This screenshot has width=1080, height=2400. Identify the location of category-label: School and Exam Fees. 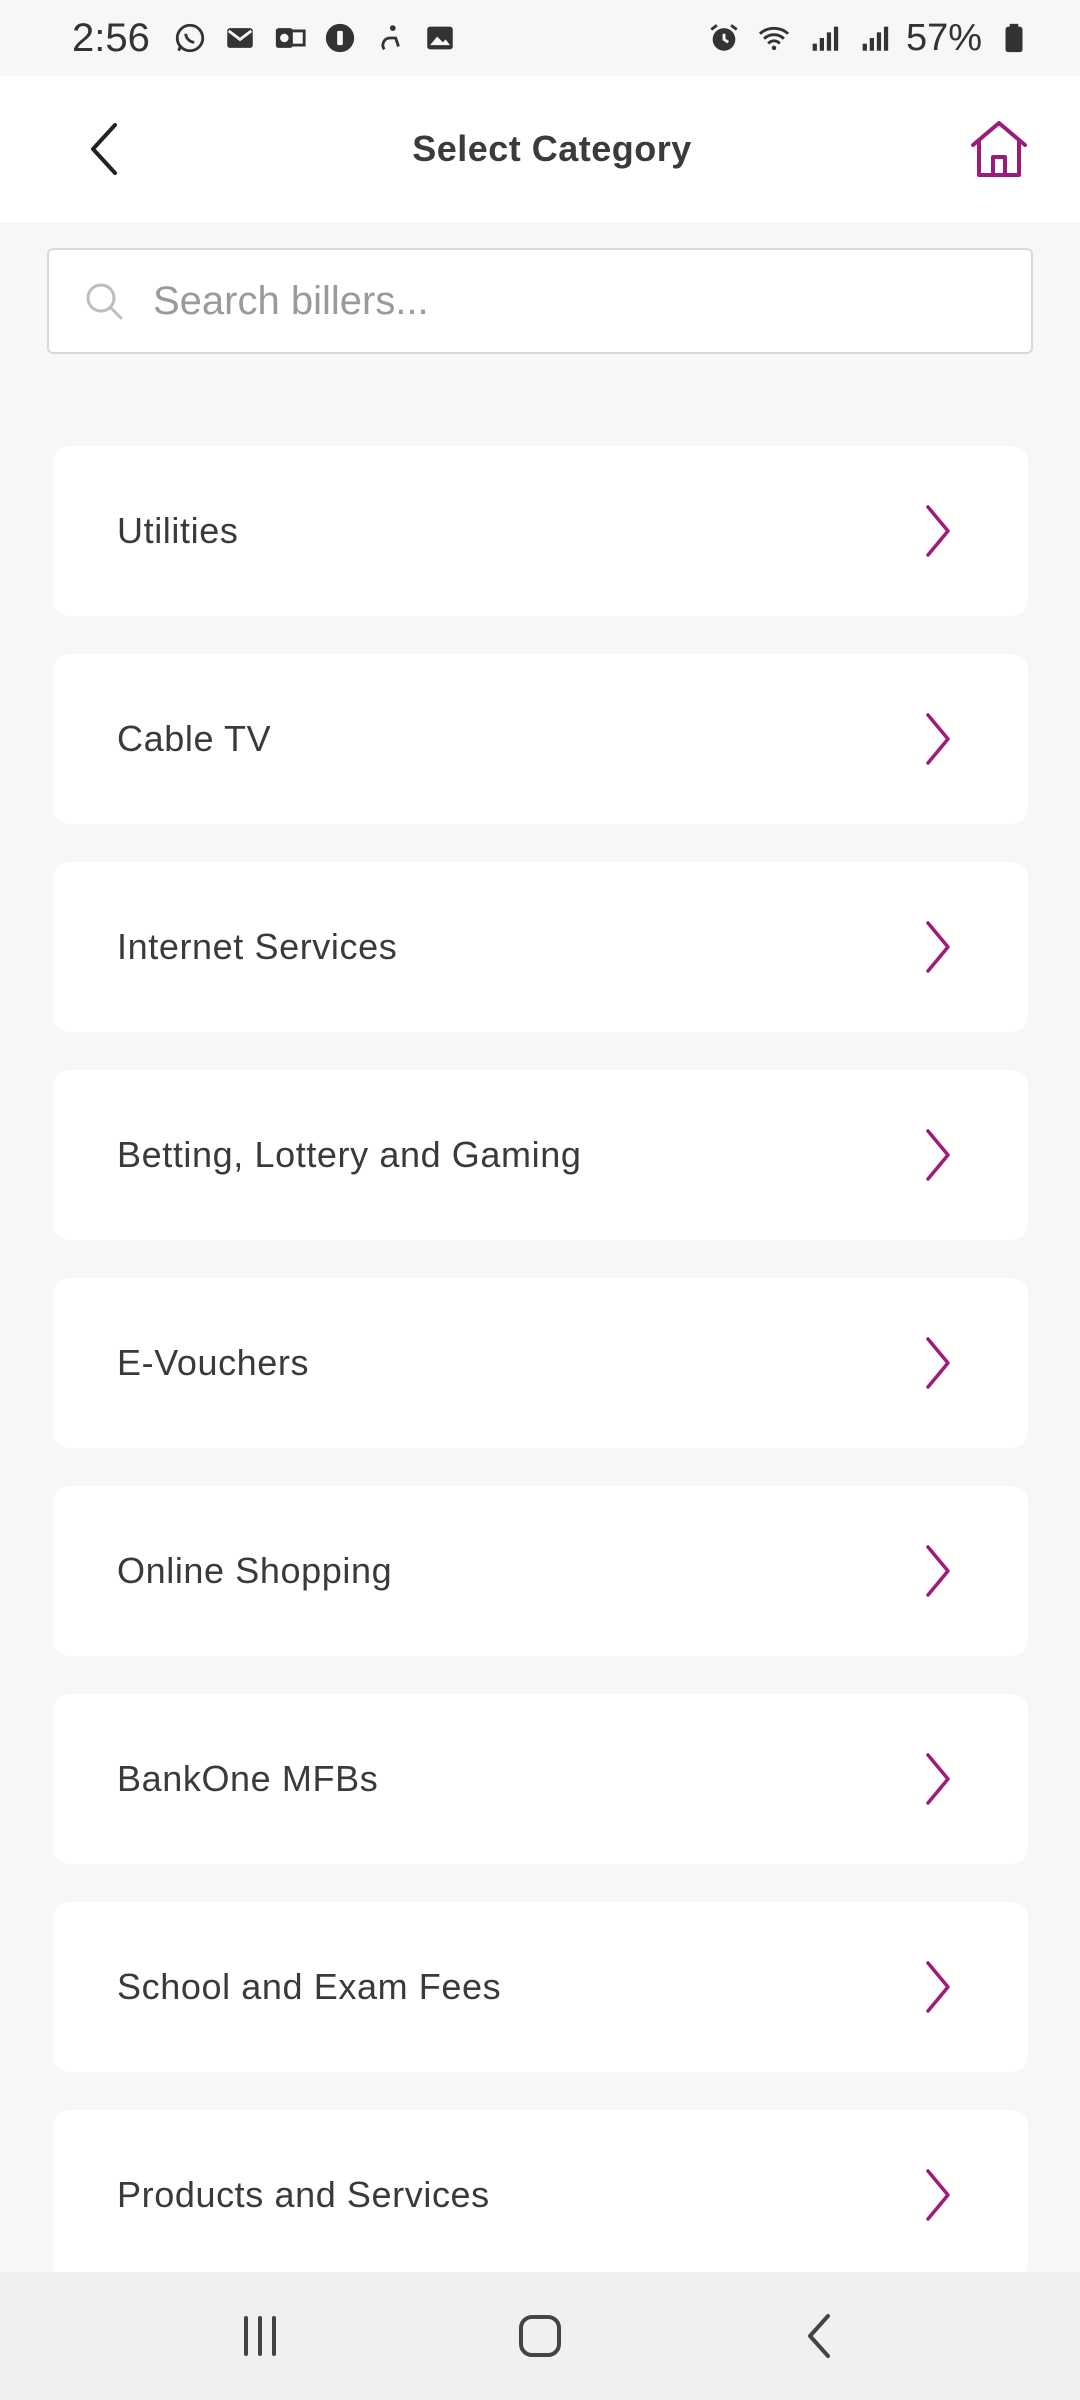
(309, 1986).